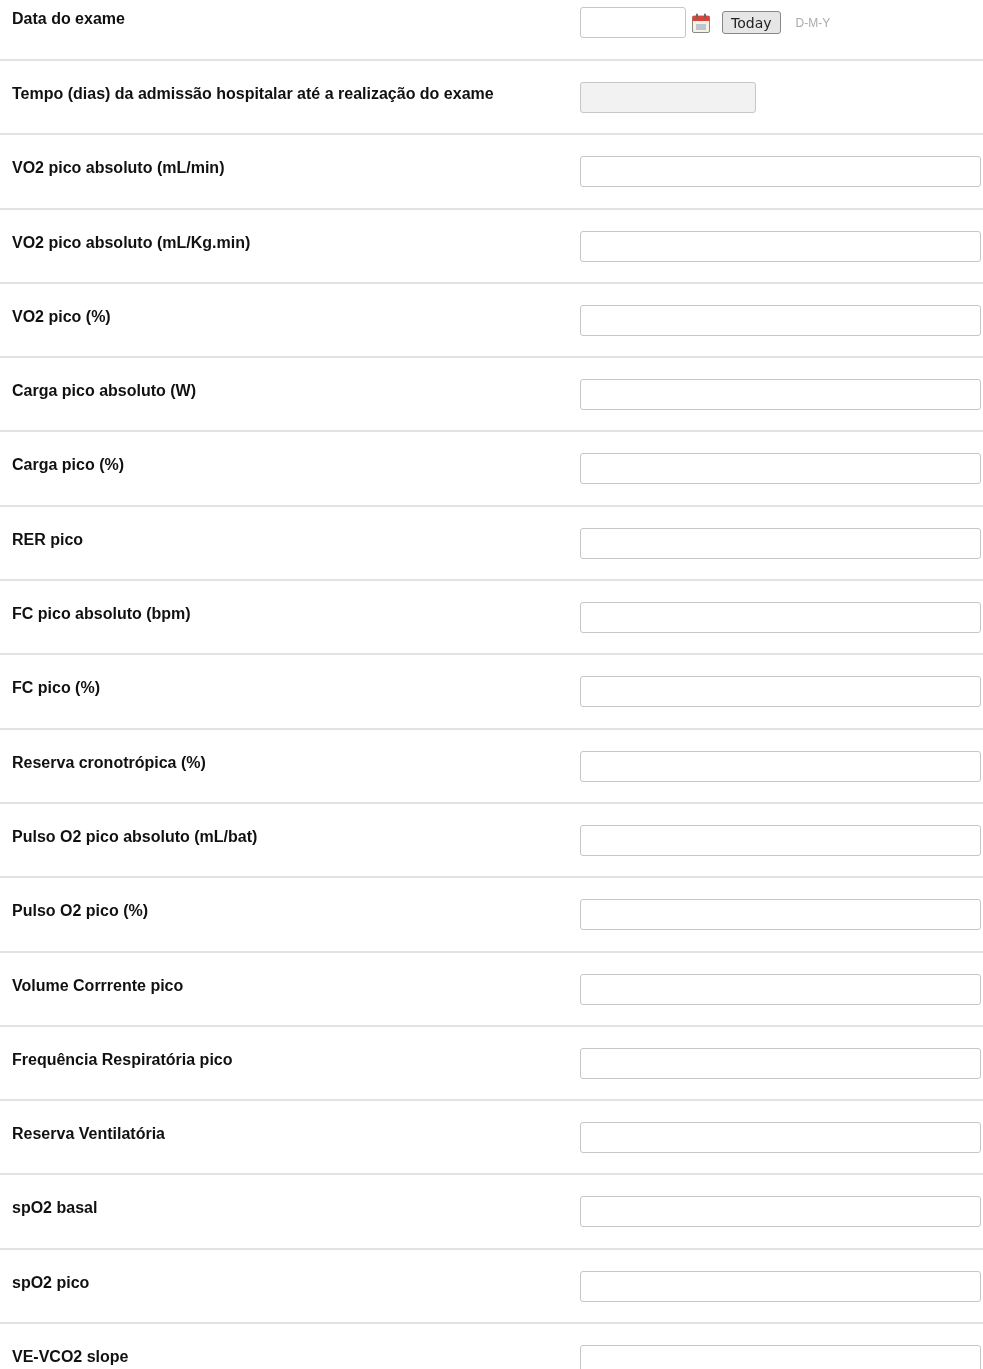  I want to click on field-label: Data do exame, so click(68, 19).